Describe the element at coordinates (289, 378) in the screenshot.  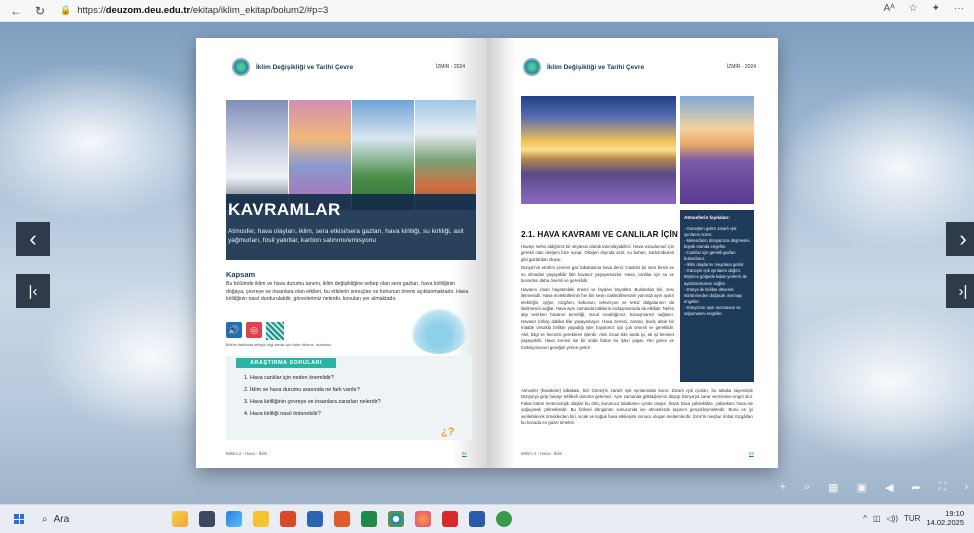
I see `question-item: 1. Hava canlılar için neden önemlidir?` at that location.